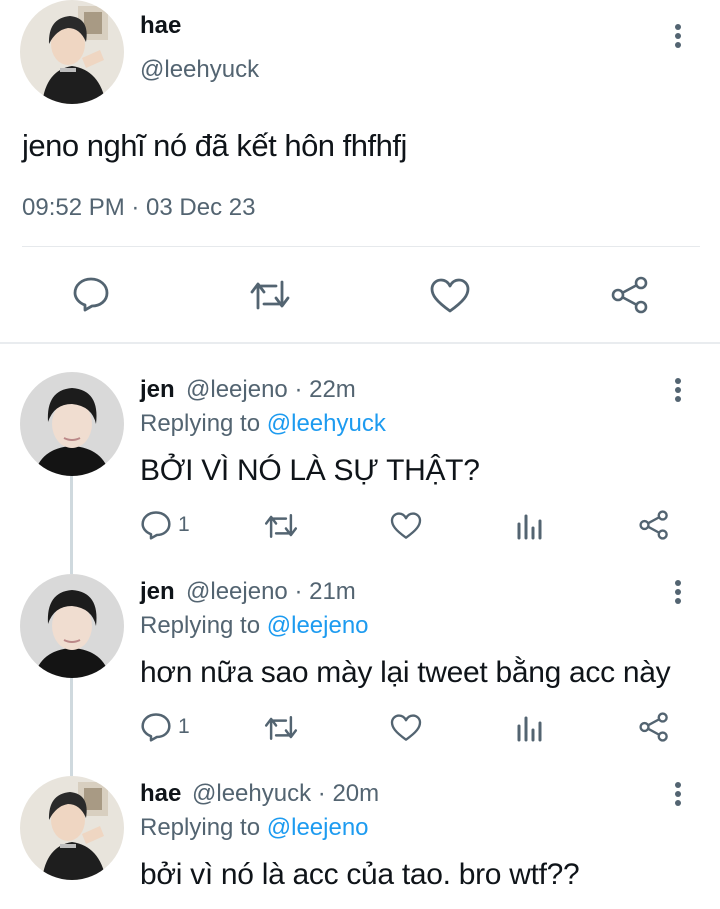 The height and width of the screenshot is (909, 720). I want to click on section-divider, so click(360, 343).